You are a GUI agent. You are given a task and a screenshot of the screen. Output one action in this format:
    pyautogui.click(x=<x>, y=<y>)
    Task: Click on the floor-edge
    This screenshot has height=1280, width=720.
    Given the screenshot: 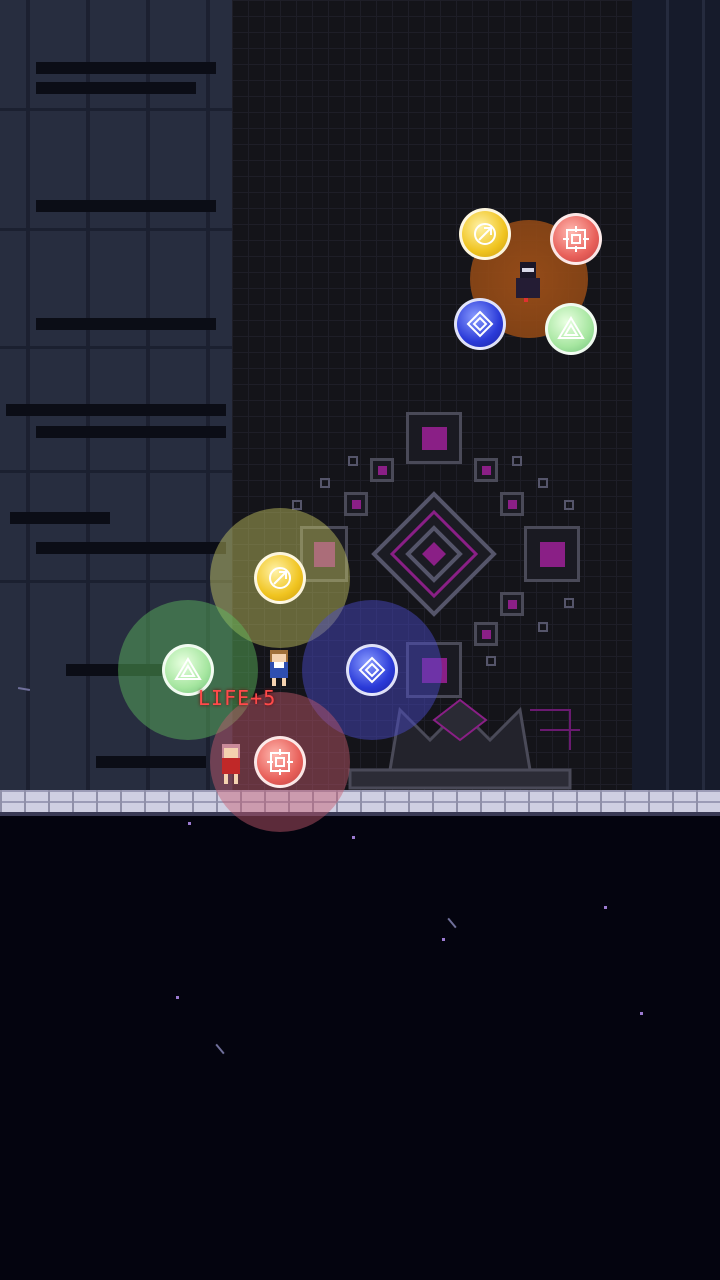 What is the action you would take?
    pyautogui.click(x=360, y=814)
    